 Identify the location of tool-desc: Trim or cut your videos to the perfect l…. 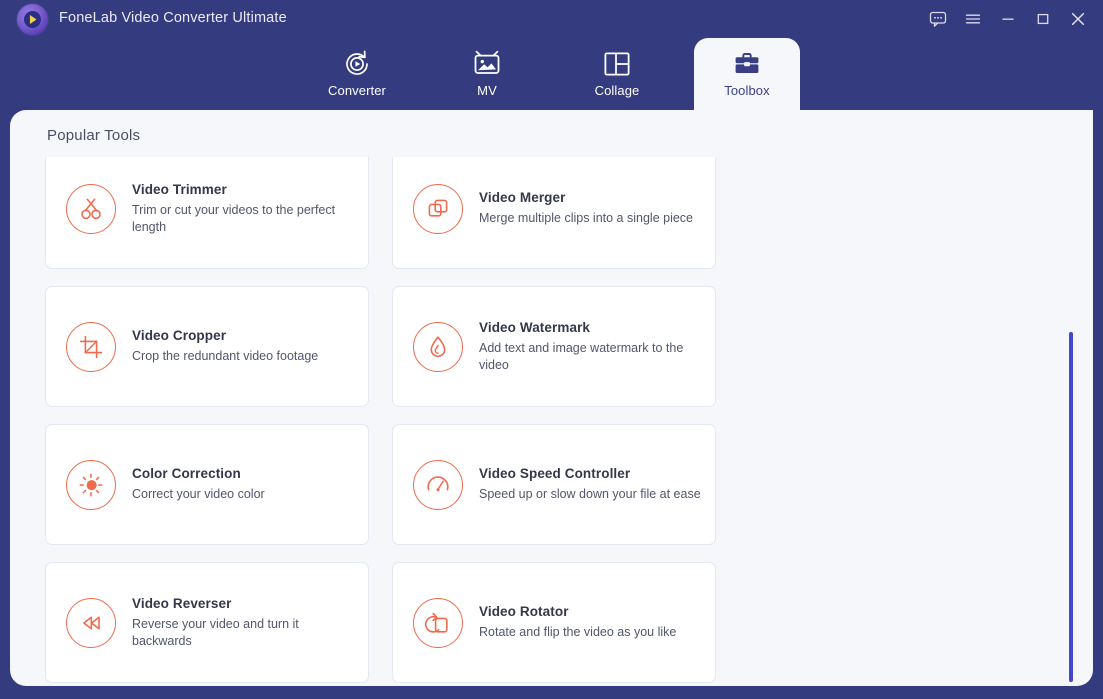
(234, 218).